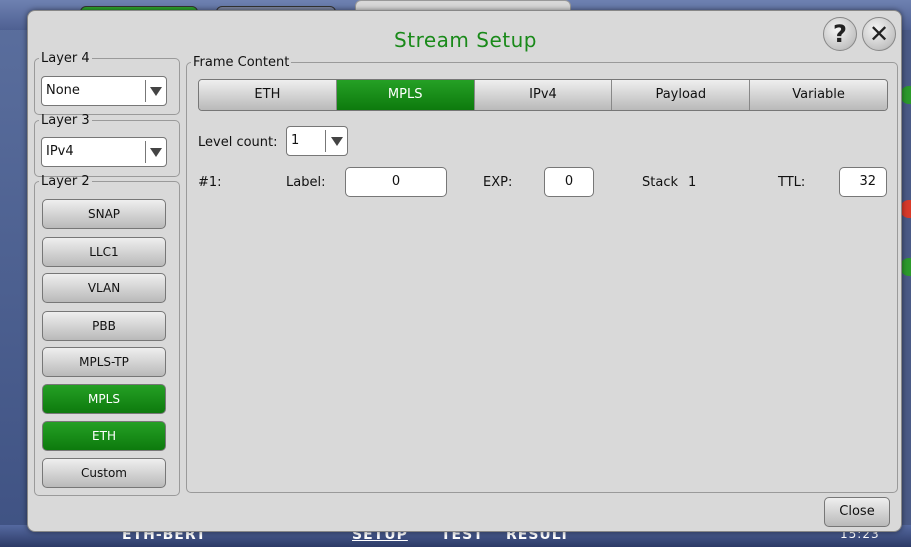 This screenshot has width=911, height=547. I want to click on ttl-field: 32, so click(863, 182).